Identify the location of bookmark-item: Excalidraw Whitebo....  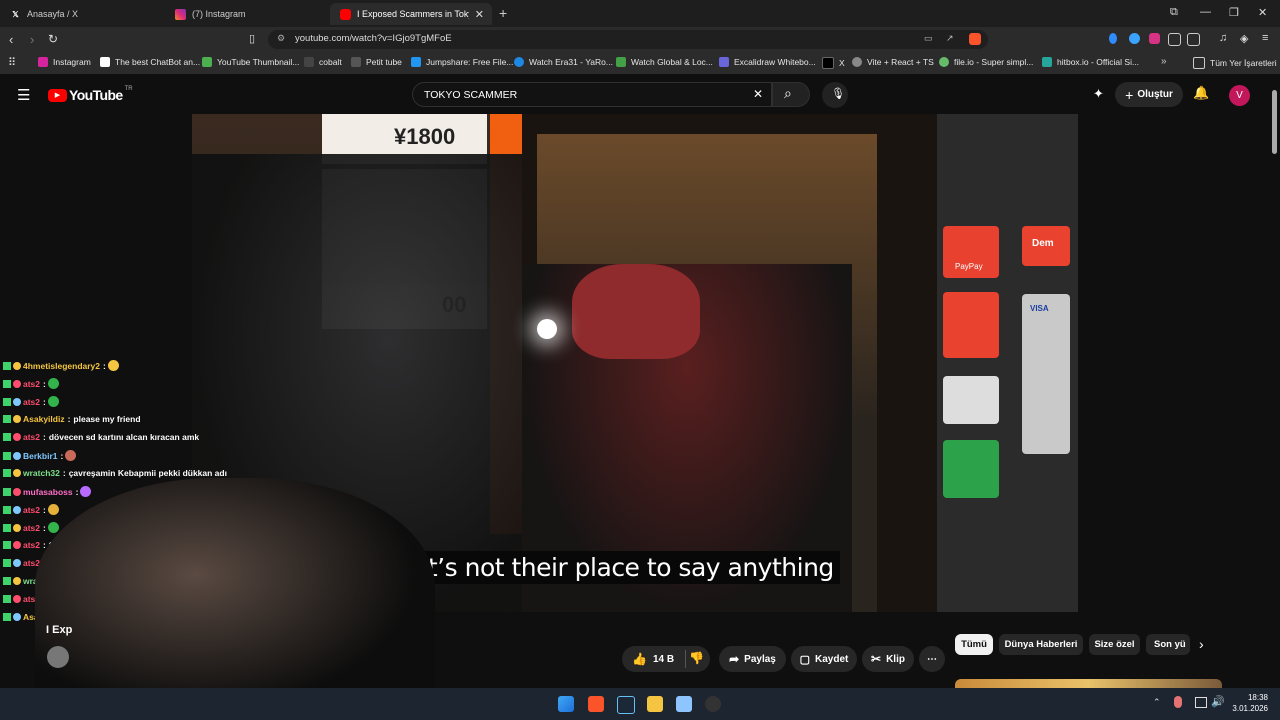
(767, 62).